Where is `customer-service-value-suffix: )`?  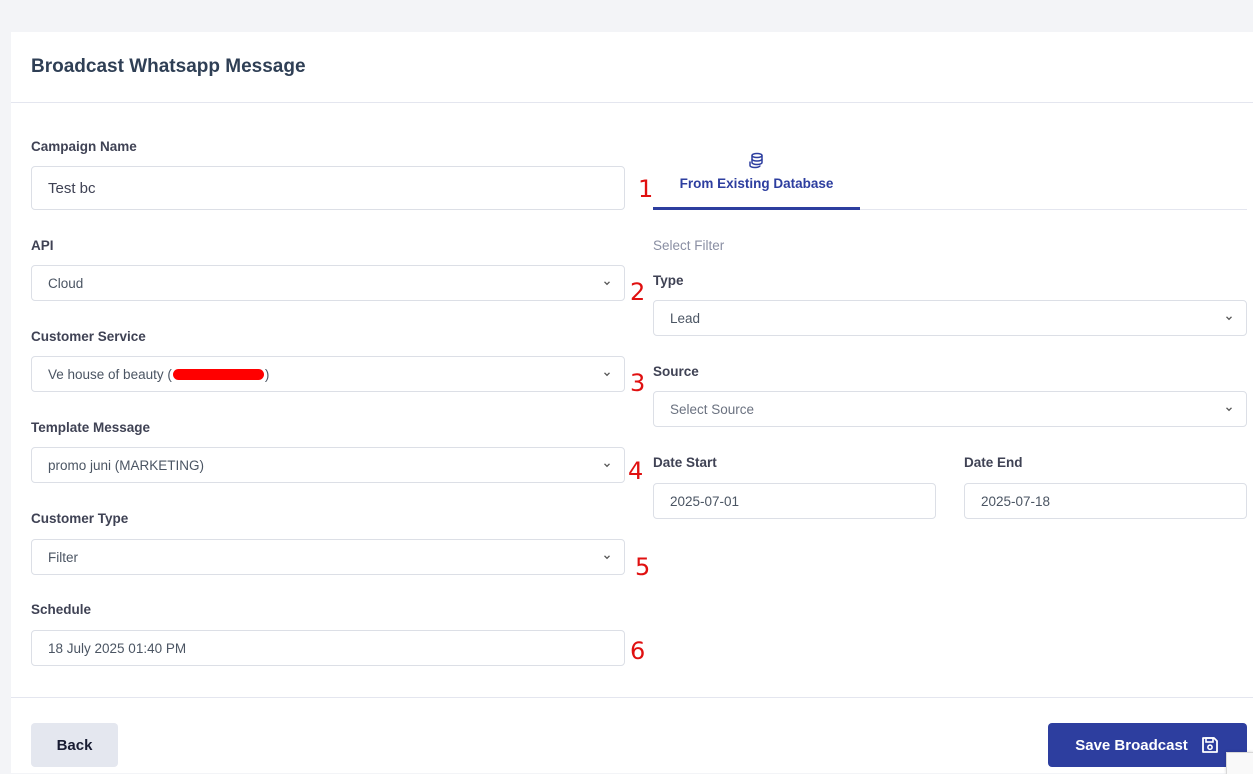 customer-service-value-suffix: ) is located at coordinates (267, 374).